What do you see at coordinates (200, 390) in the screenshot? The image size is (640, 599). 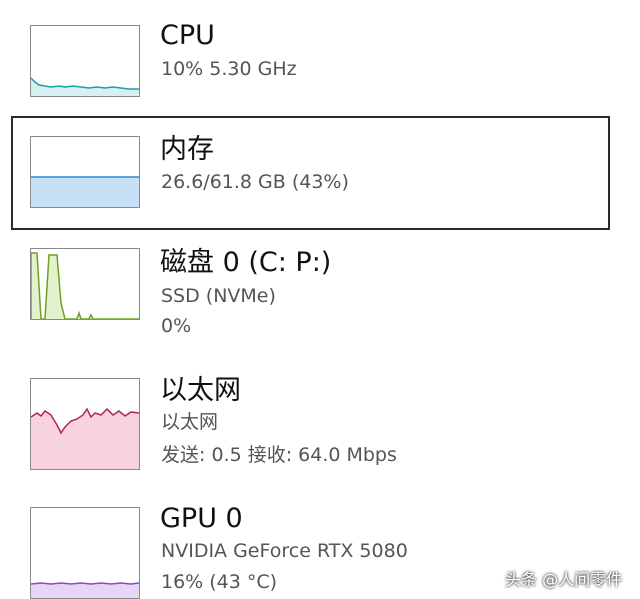 I see `ethernet-title: 以太网` at bounding box center [200, 390].